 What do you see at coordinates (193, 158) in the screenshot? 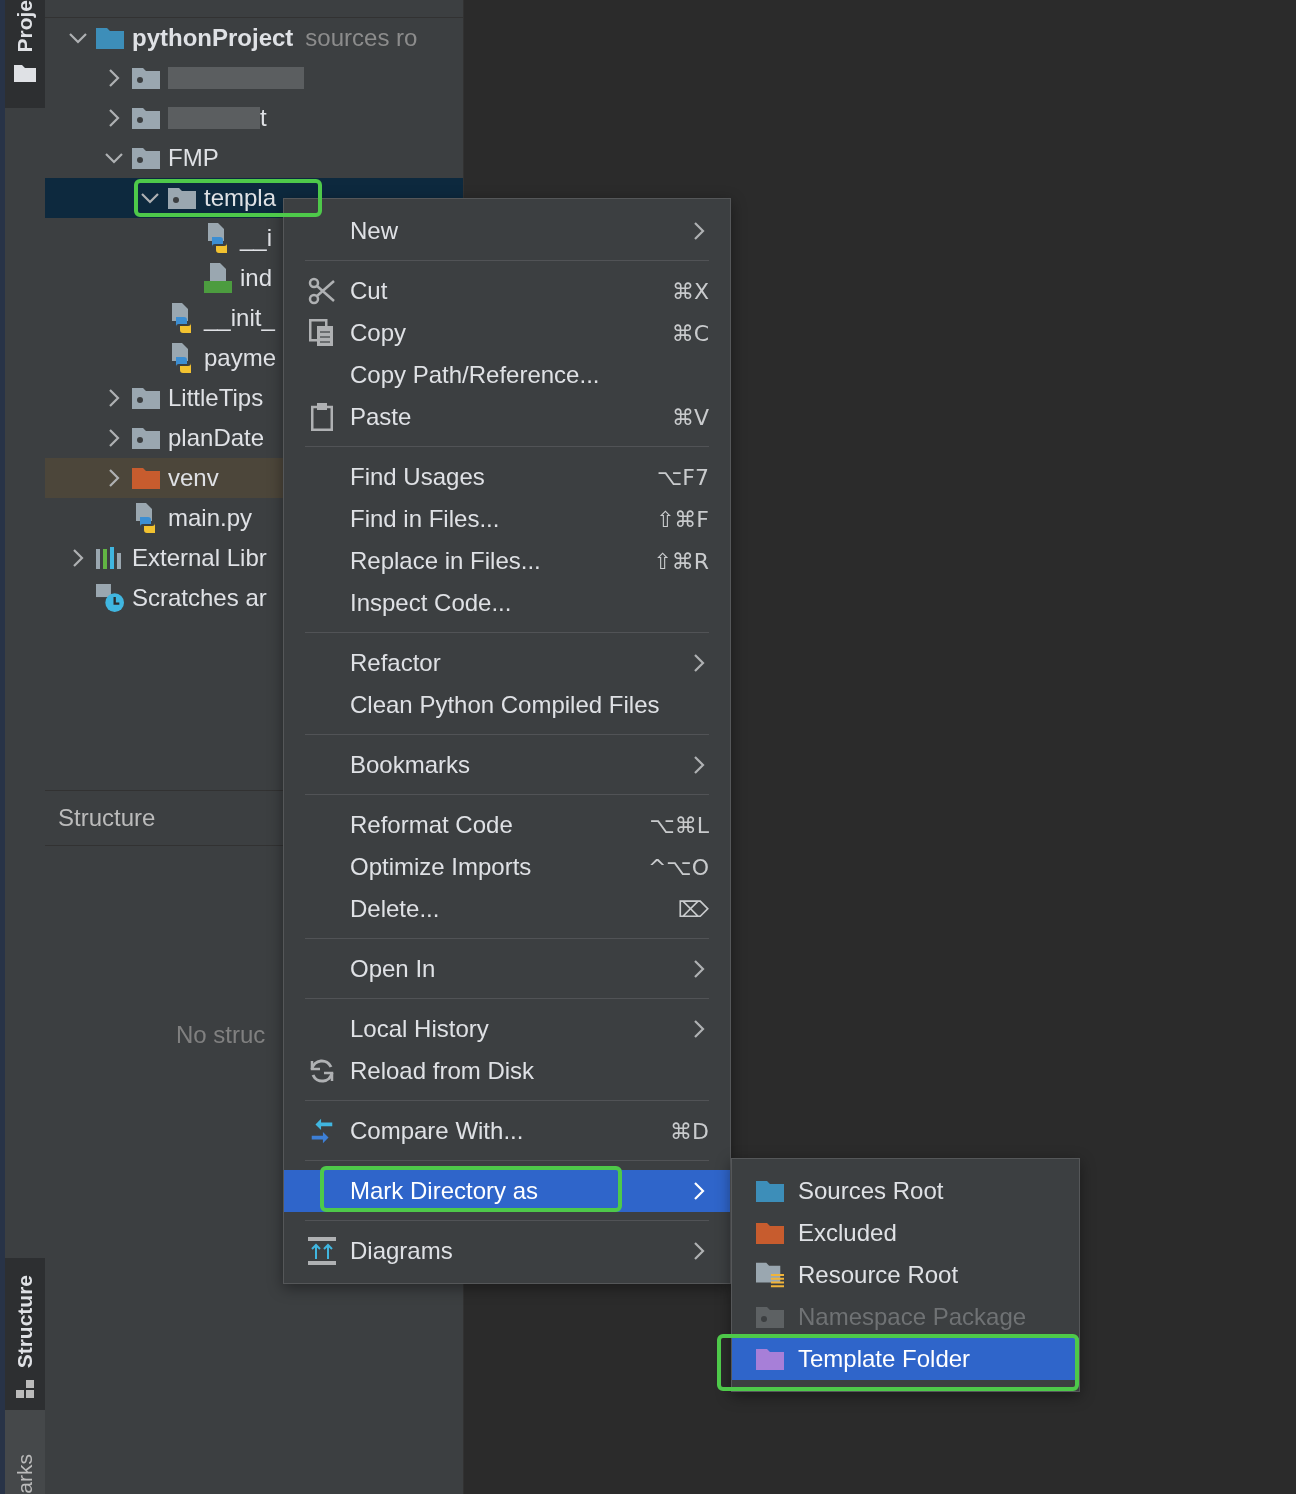
I see `tree-item: FMP` at bounding box center [193, 158].